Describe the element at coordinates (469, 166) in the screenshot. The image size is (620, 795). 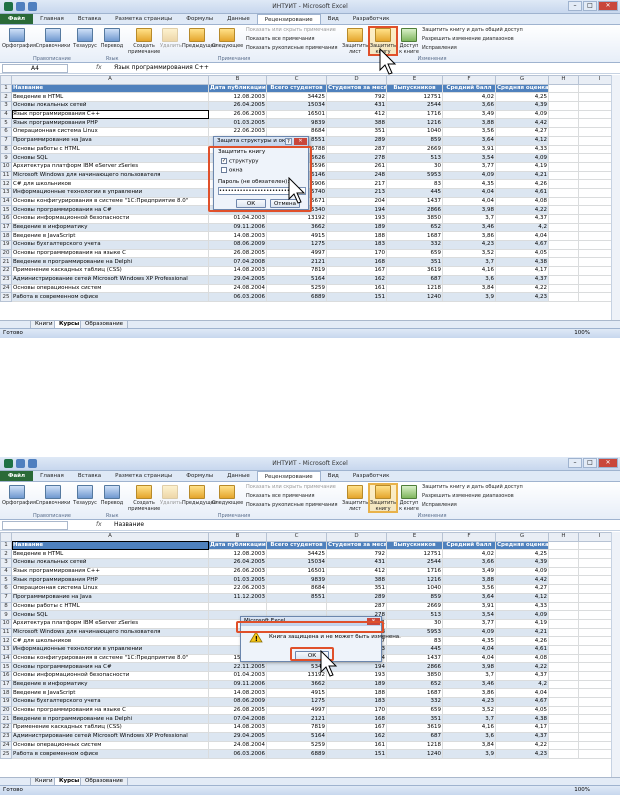
I see `table-cell: 3,77` at that location.